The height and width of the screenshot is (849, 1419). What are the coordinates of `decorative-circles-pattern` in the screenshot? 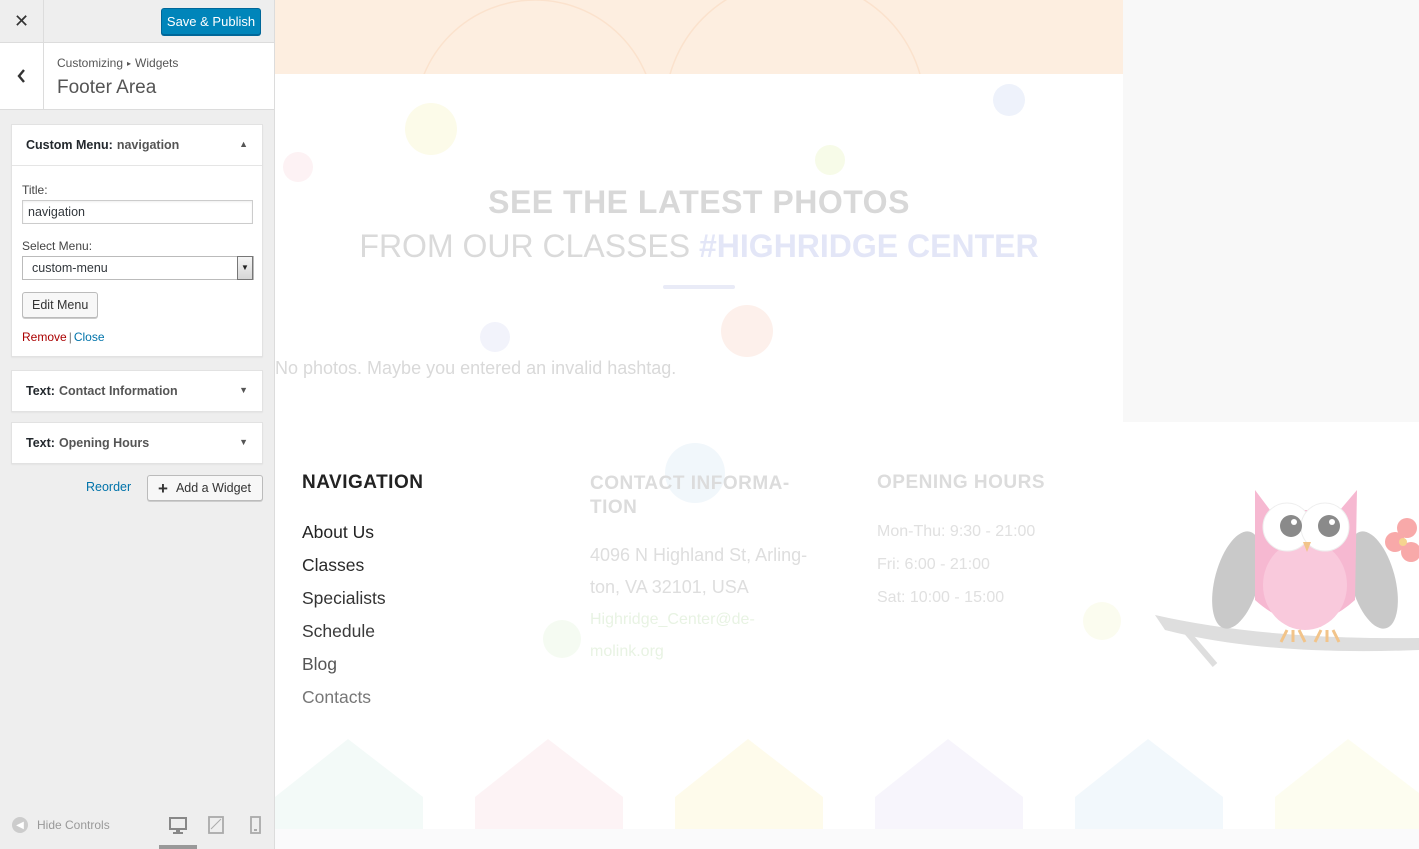 It's located at (670, 120).